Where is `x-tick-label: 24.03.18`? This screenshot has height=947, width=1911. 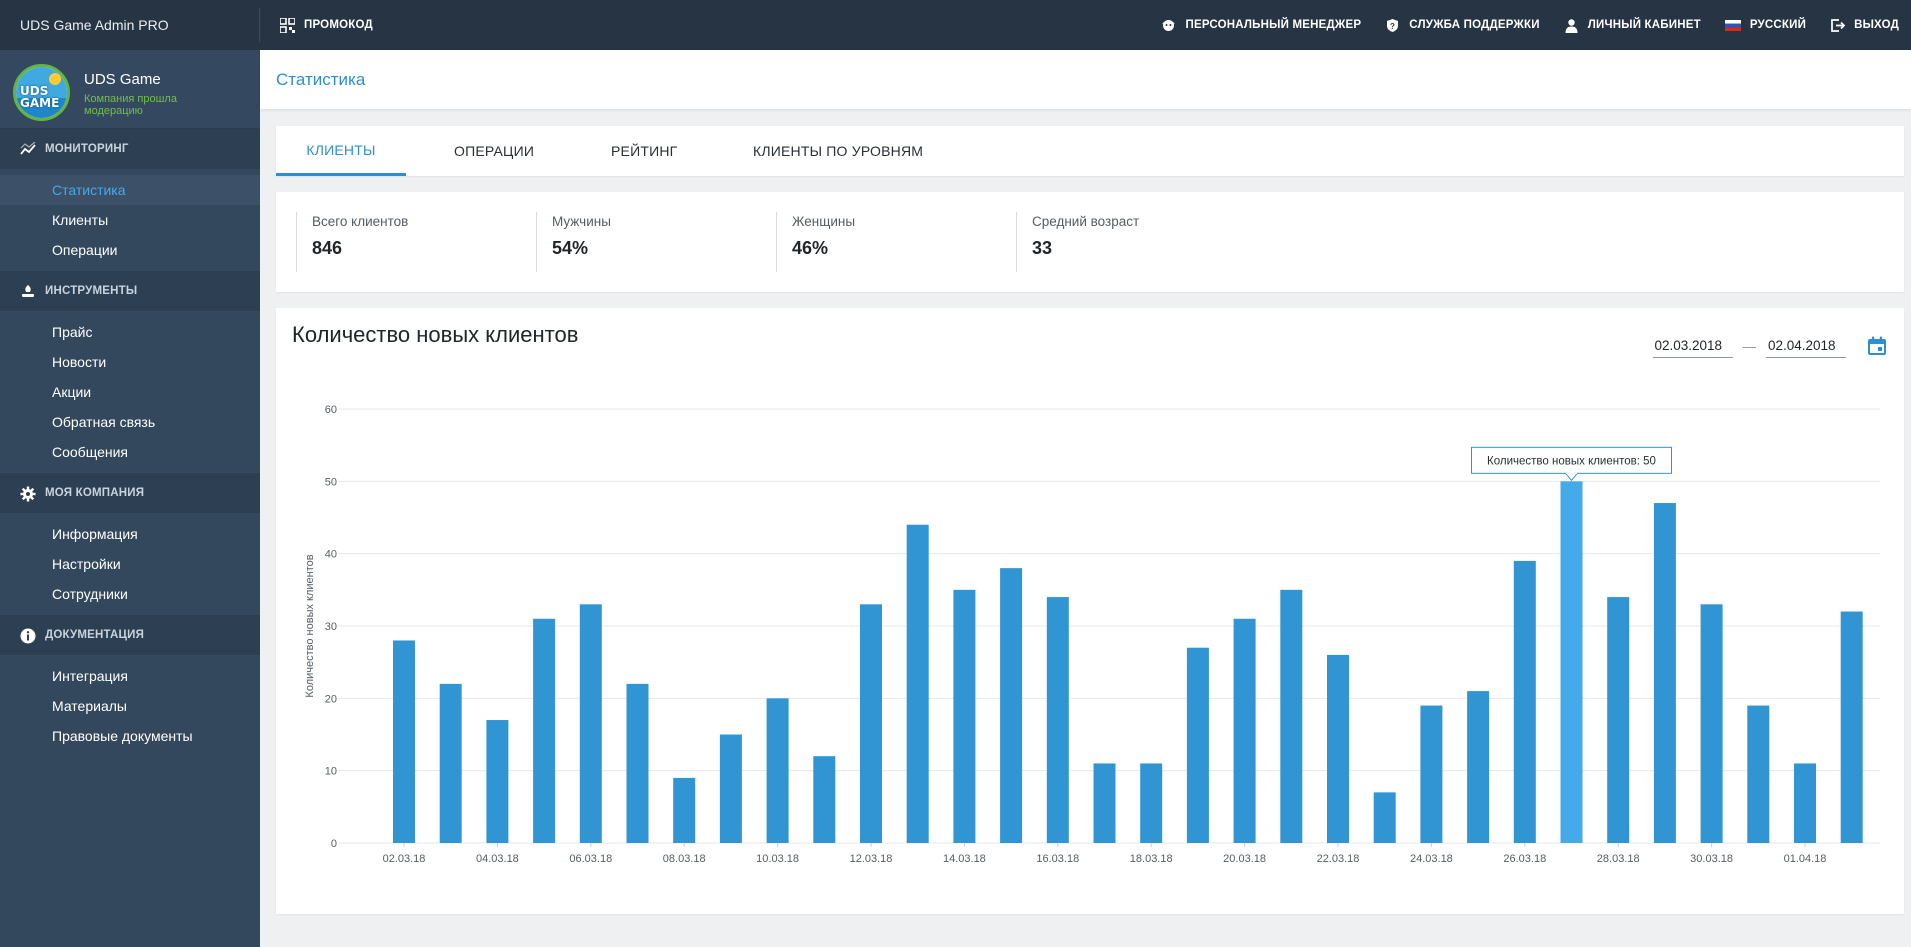
x-tick-label: 24.03.18 is located at coordinates (1431, 859).